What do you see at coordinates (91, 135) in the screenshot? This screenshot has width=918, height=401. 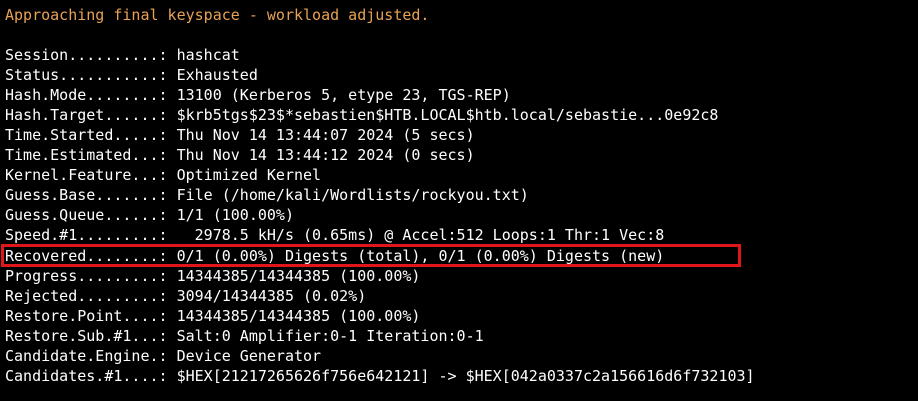 I see `line-key: Time.Started.....:` at bounding box center [91, 135].